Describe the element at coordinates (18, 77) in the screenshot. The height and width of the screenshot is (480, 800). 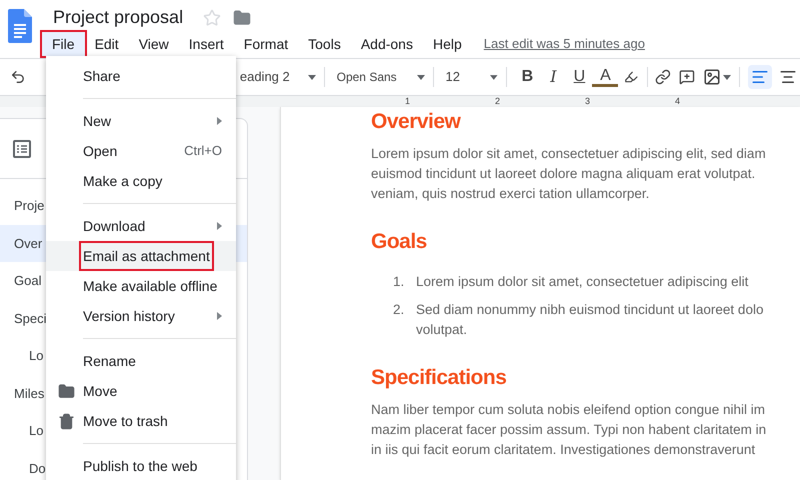
I see `undo-icon` at that location.